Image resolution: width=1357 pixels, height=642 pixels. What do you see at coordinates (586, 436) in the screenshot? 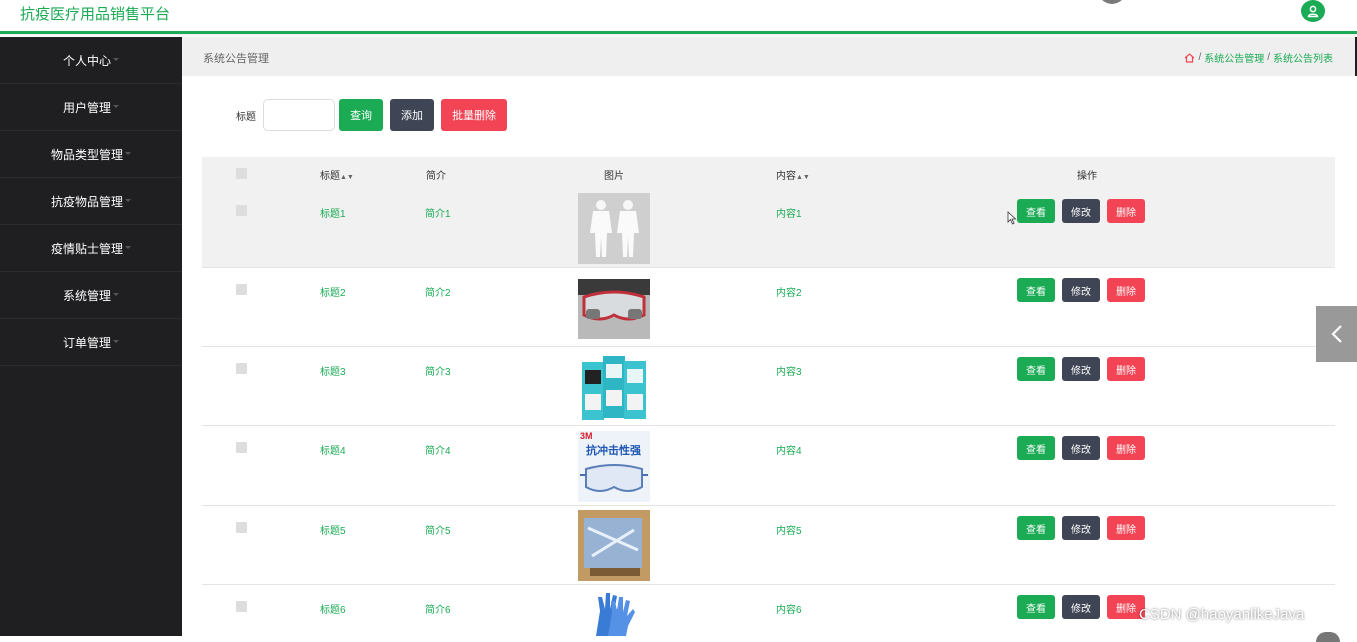
I see `brand-logo-text: 3M` at bounding box center [586, 436].